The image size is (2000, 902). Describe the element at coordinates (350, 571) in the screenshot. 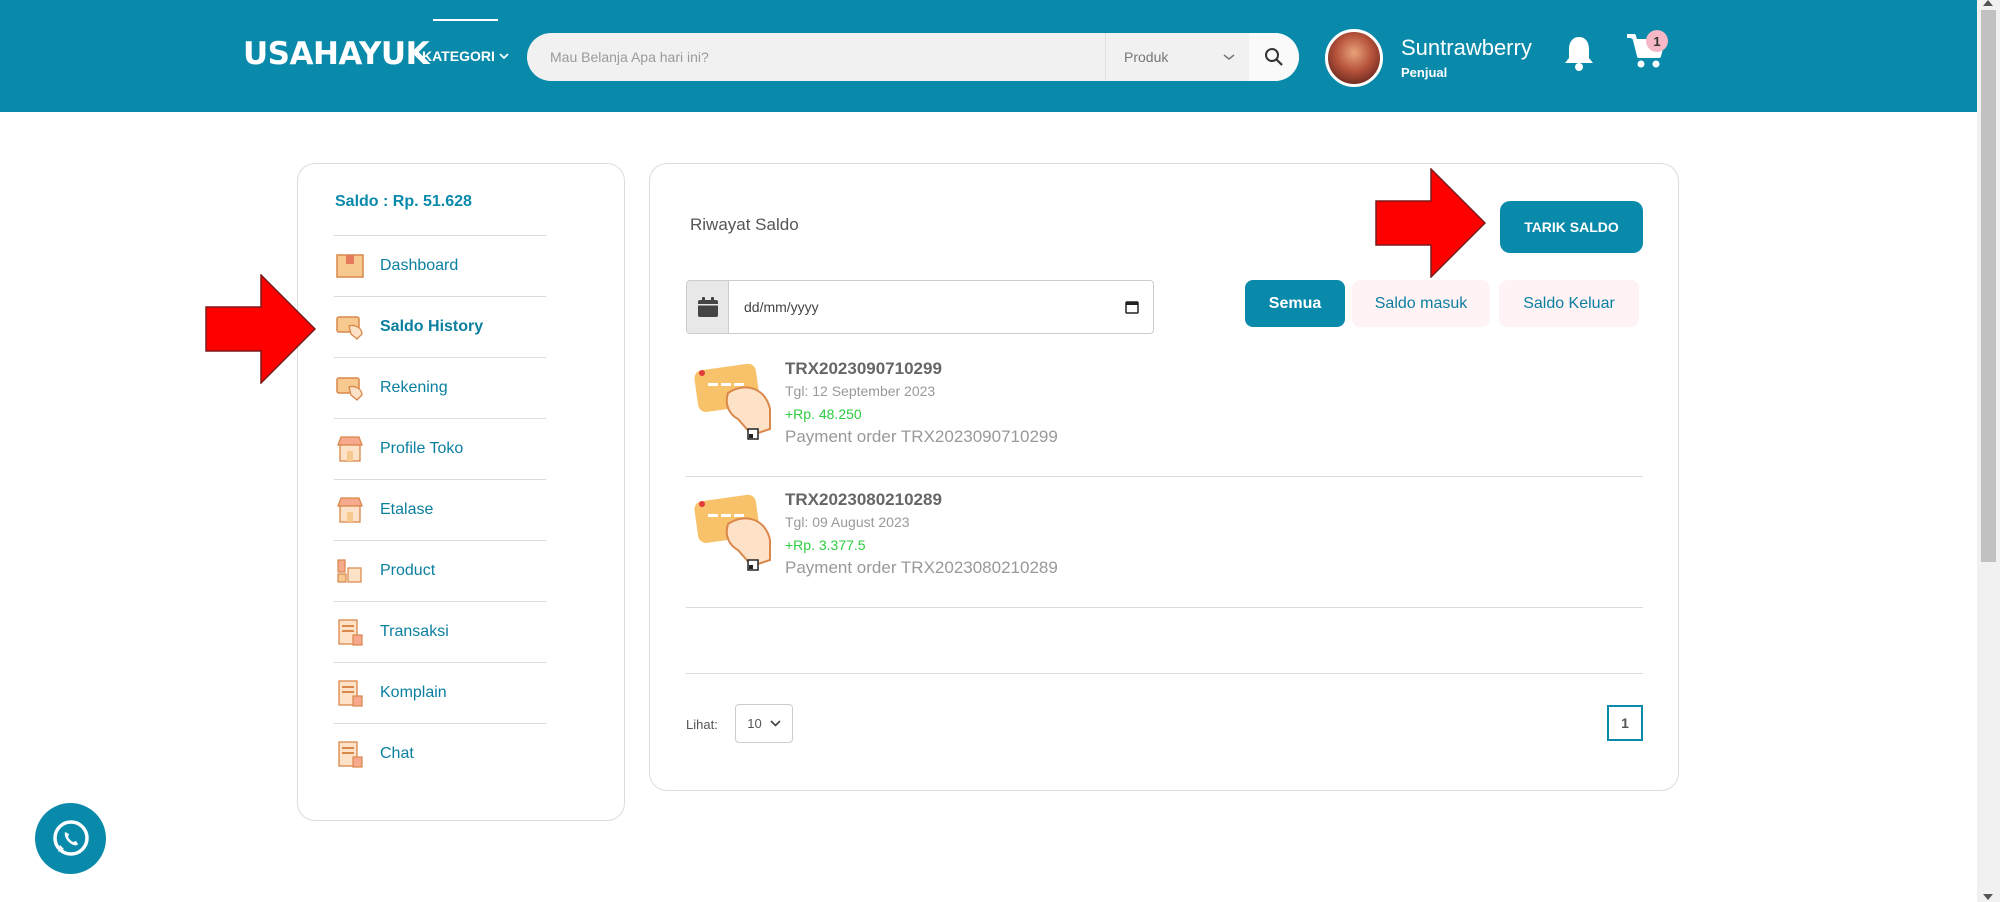

I see `product-icon` at that location.